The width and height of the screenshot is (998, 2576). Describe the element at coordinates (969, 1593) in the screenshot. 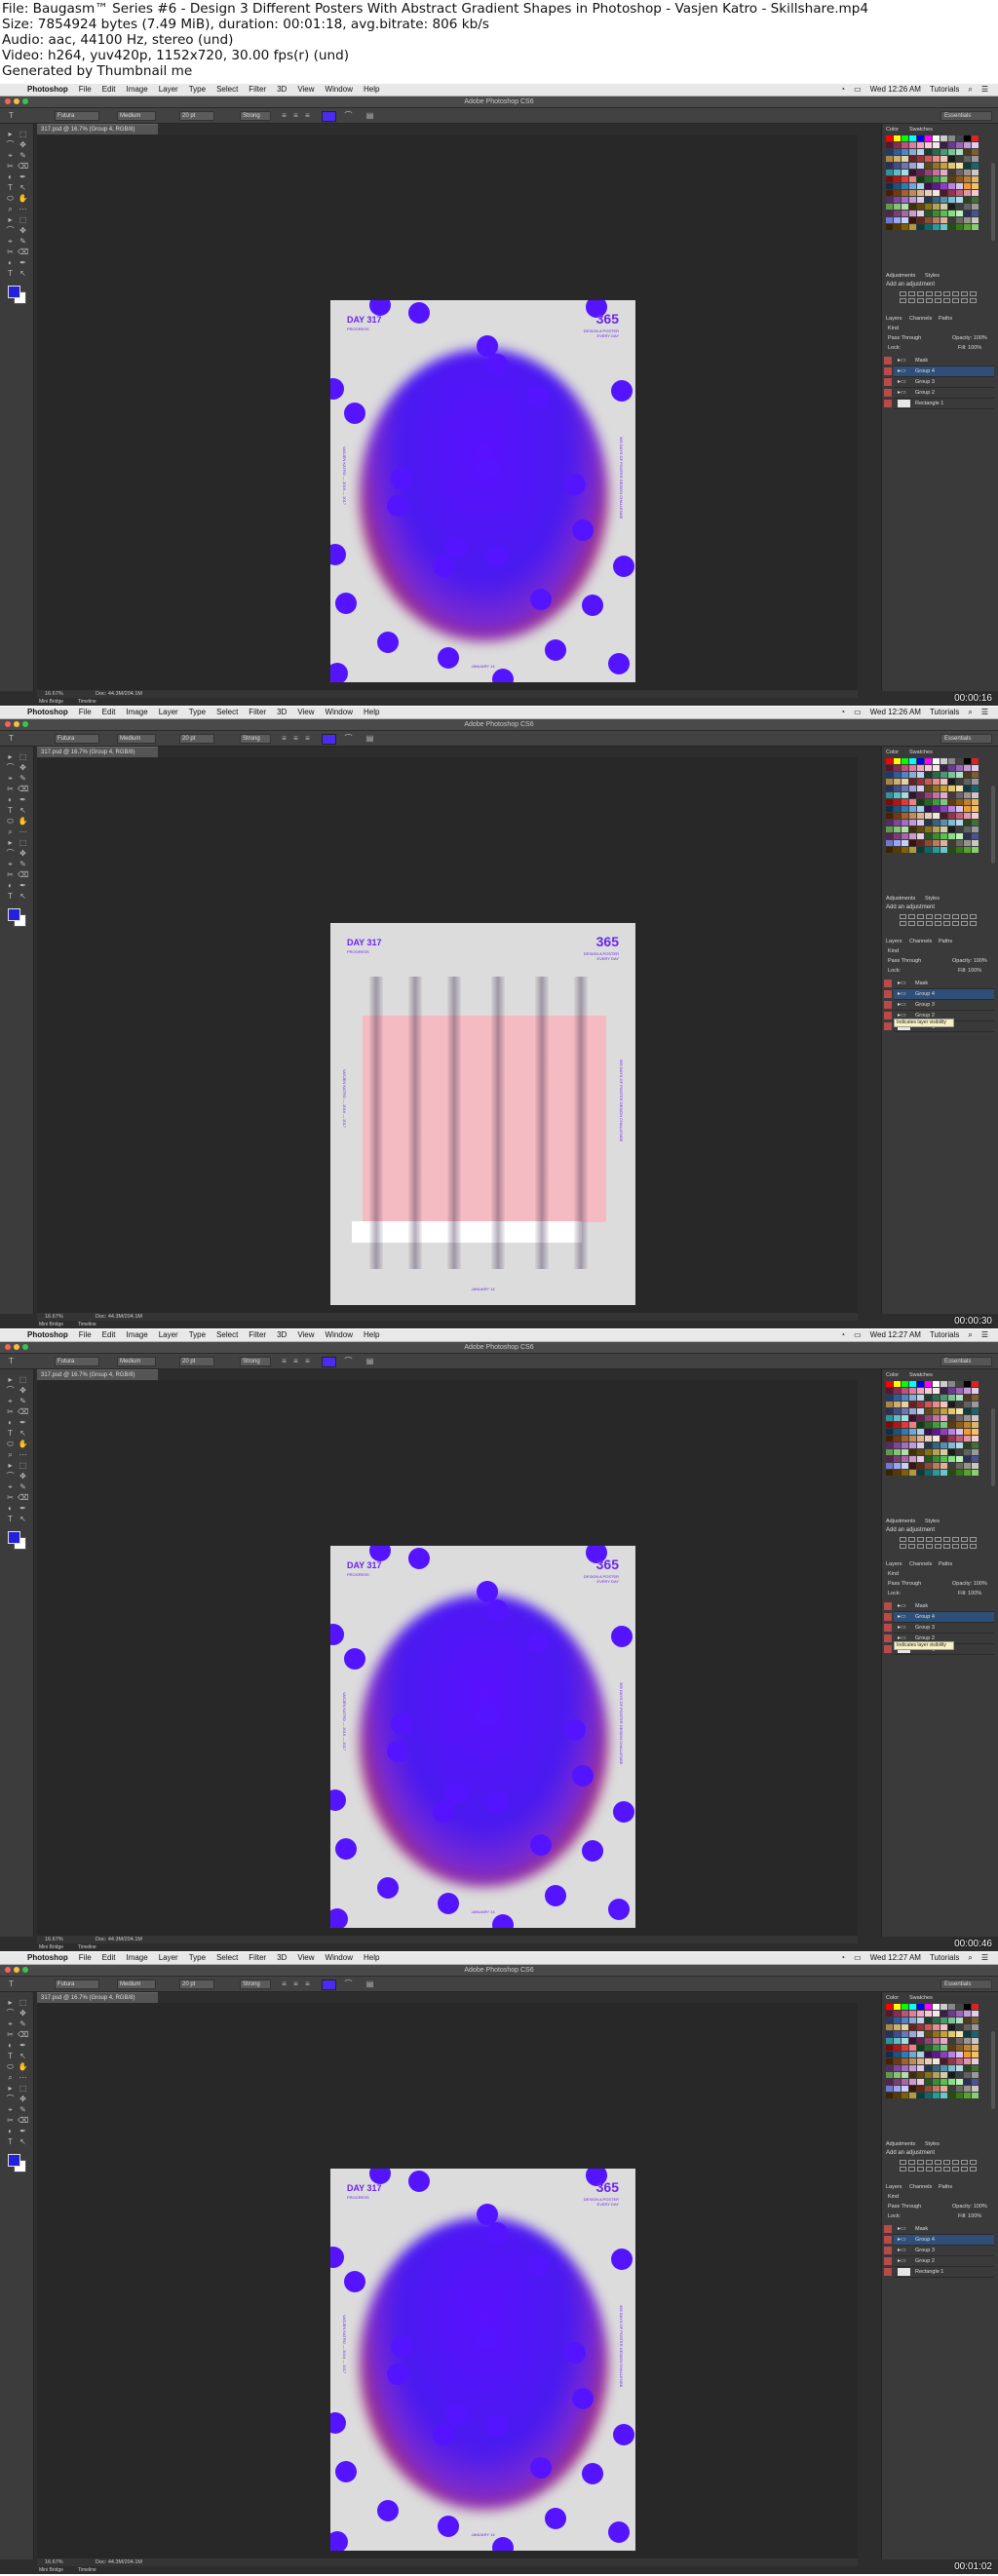

I see `fill-field: Fill: 100%` at that location.